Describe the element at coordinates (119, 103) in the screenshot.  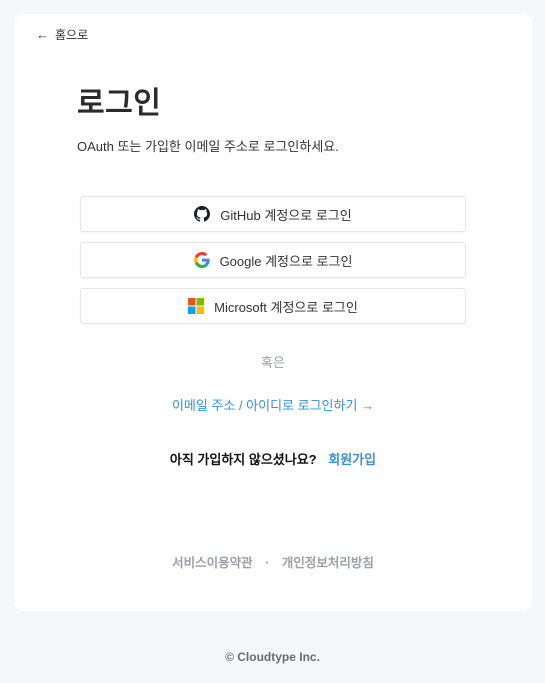
I see `page-title: 로그인` at that location.